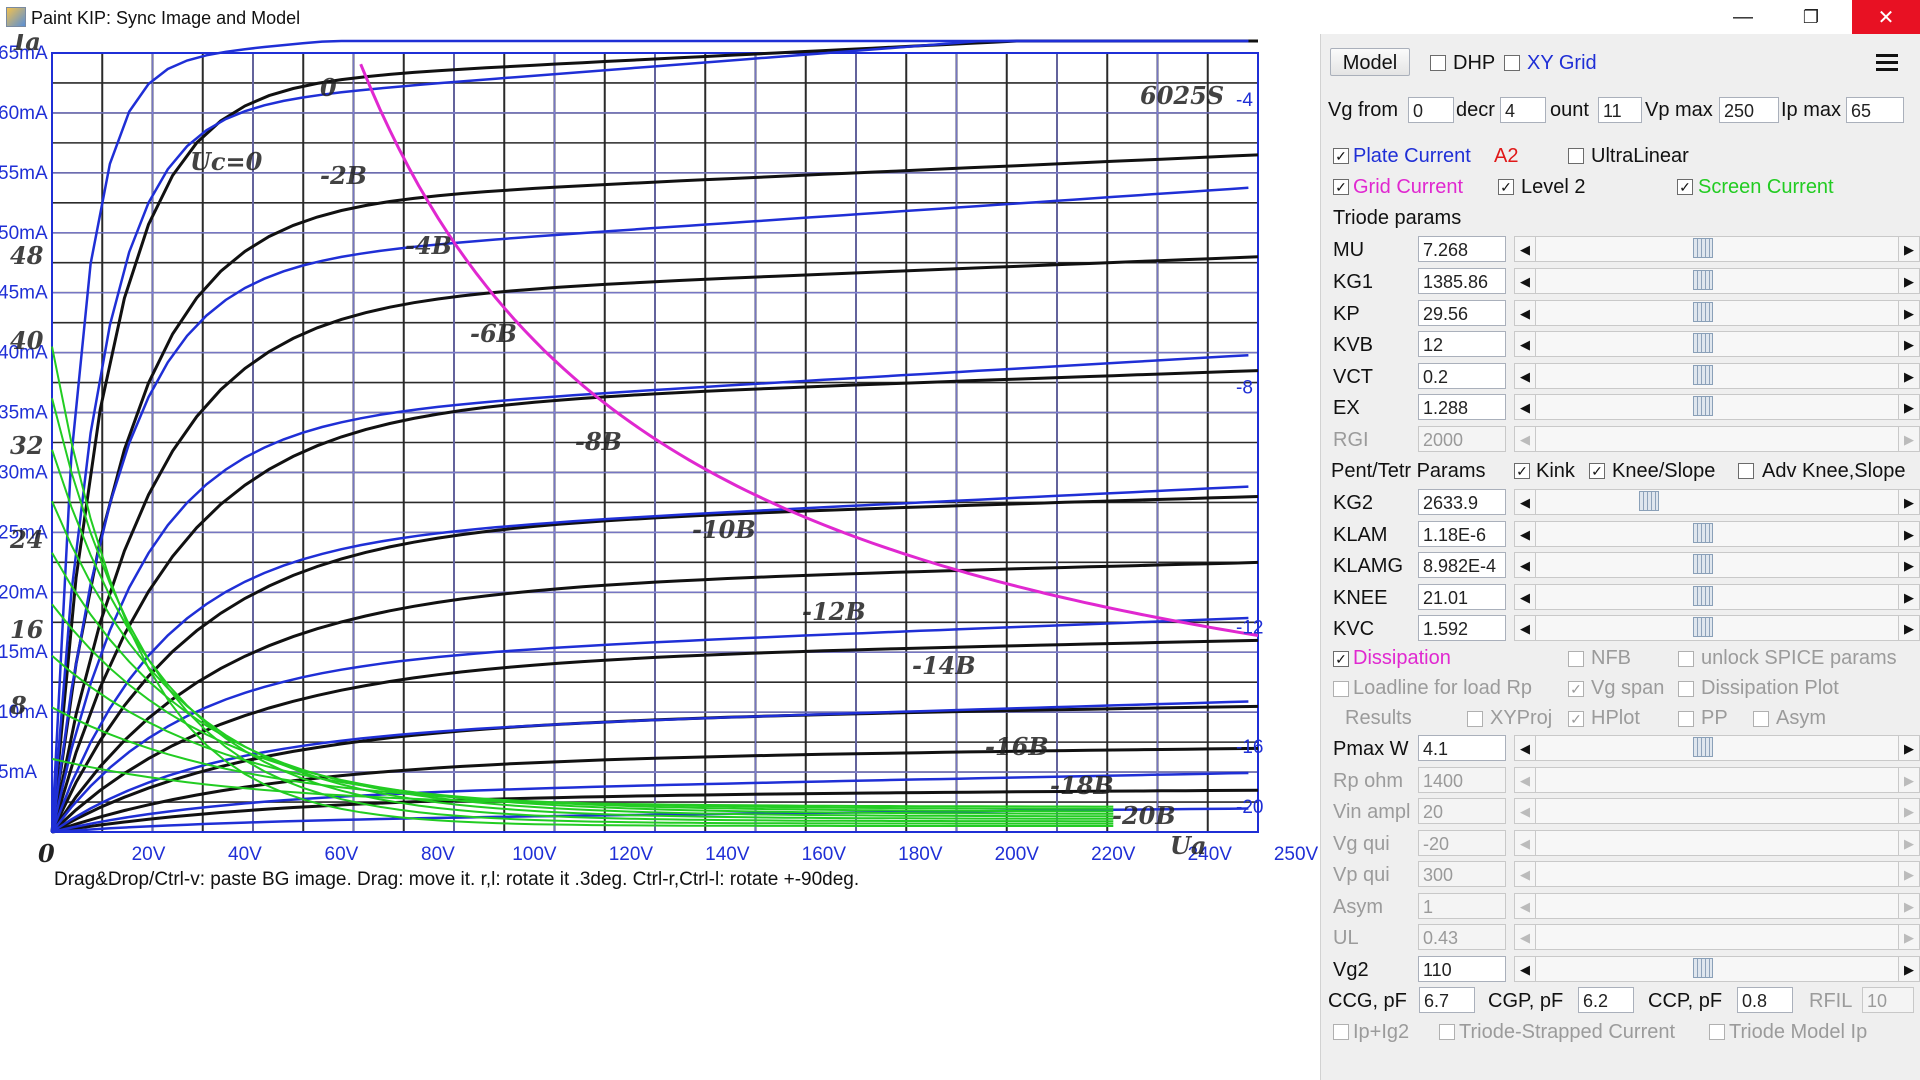 The width and height of the screenshot is (1920, 1080). I want to click on close-button: ✕, so click(1886, 17).